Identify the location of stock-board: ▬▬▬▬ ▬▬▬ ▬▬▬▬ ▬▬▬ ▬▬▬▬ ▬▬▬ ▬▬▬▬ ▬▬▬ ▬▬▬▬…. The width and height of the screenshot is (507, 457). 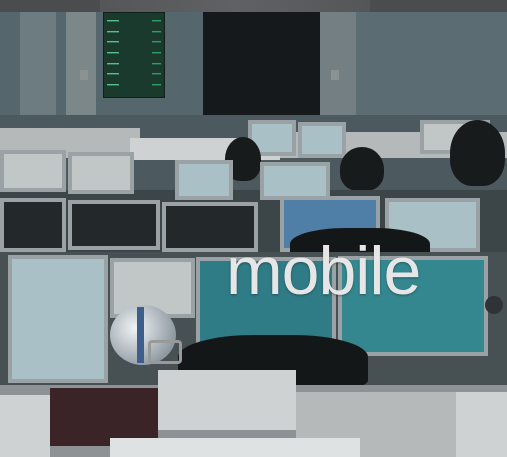
(134, 55).